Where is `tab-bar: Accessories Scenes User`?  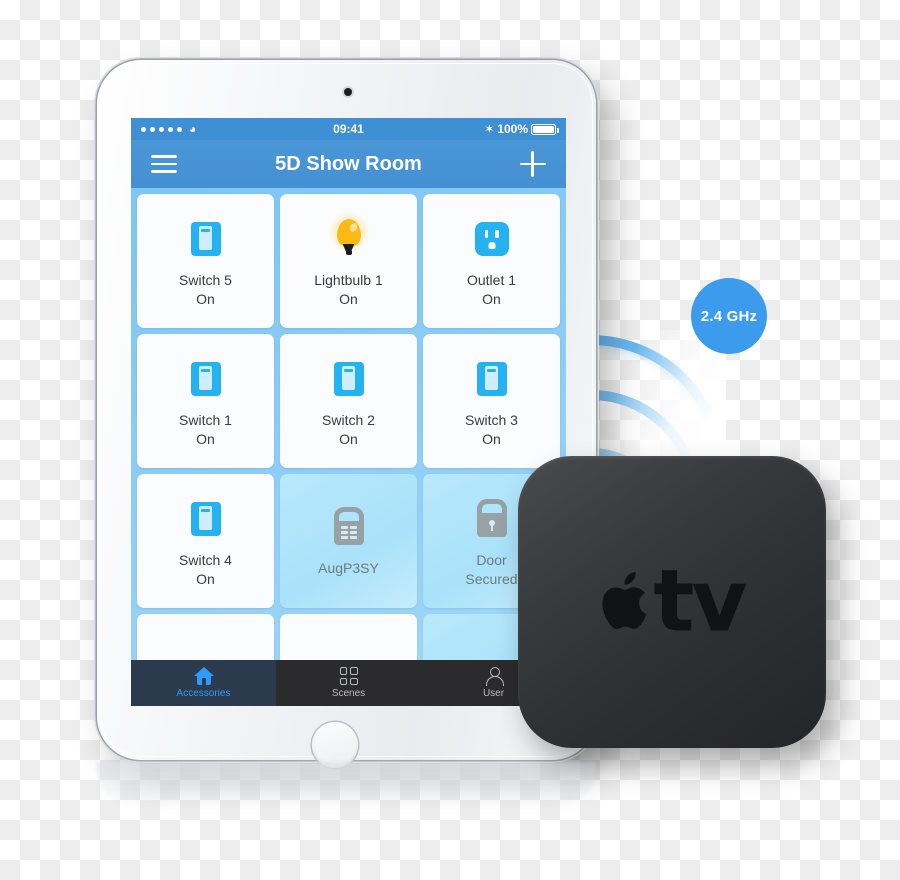 tab-bar: Accessories Scenes User is located at coordinates (348, 683).